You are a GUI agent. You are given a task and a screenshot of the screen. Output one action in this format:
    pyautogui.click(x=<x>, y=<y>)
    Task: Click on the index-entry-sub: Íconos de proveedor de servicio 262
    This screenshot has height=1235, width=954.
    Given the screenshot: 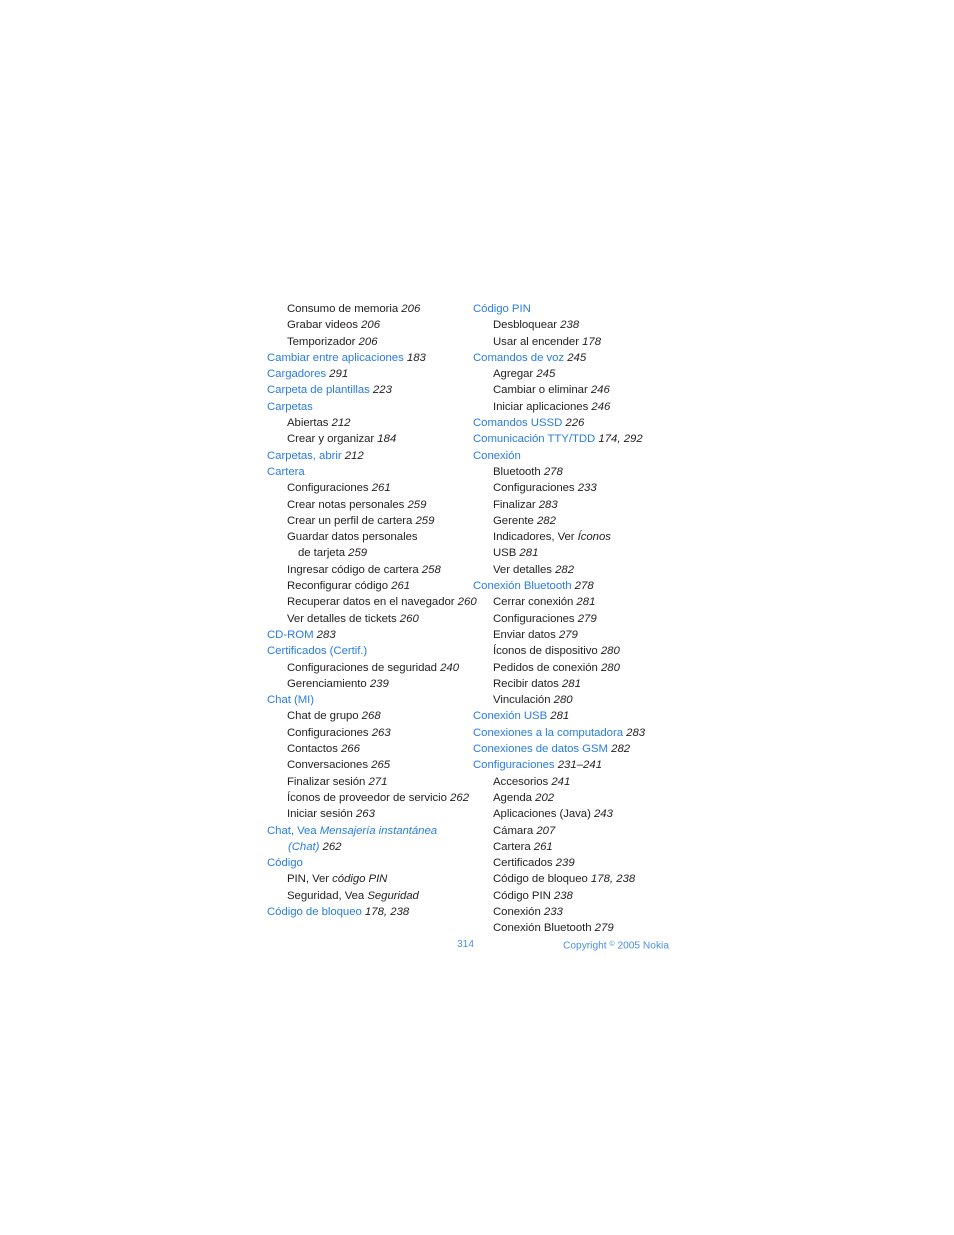 What is the action you would take?
    pyautogui.click(x=379, y=798)
    